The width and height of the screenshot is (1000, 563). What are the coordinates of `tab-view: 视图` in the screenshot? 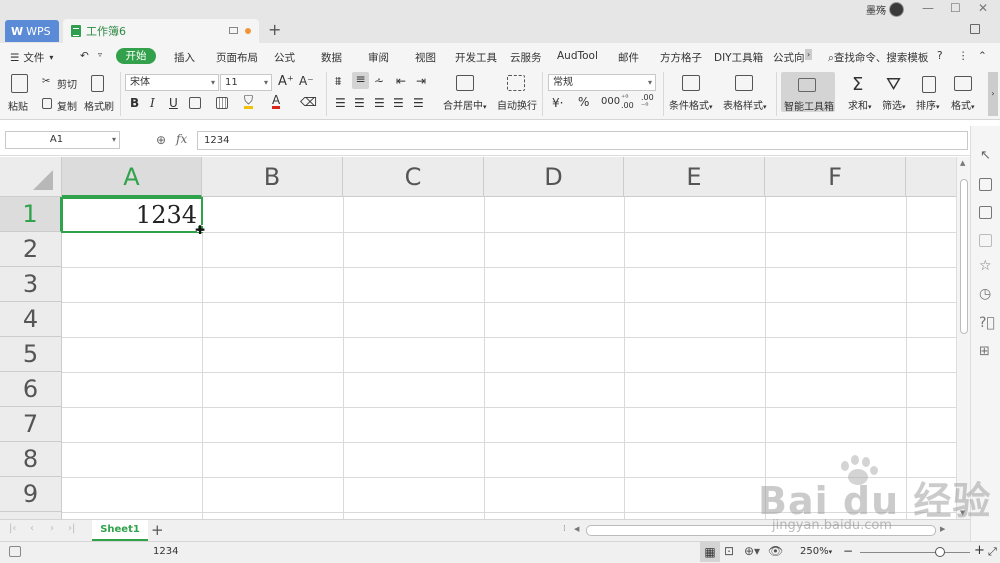 It's located at (425, 57).